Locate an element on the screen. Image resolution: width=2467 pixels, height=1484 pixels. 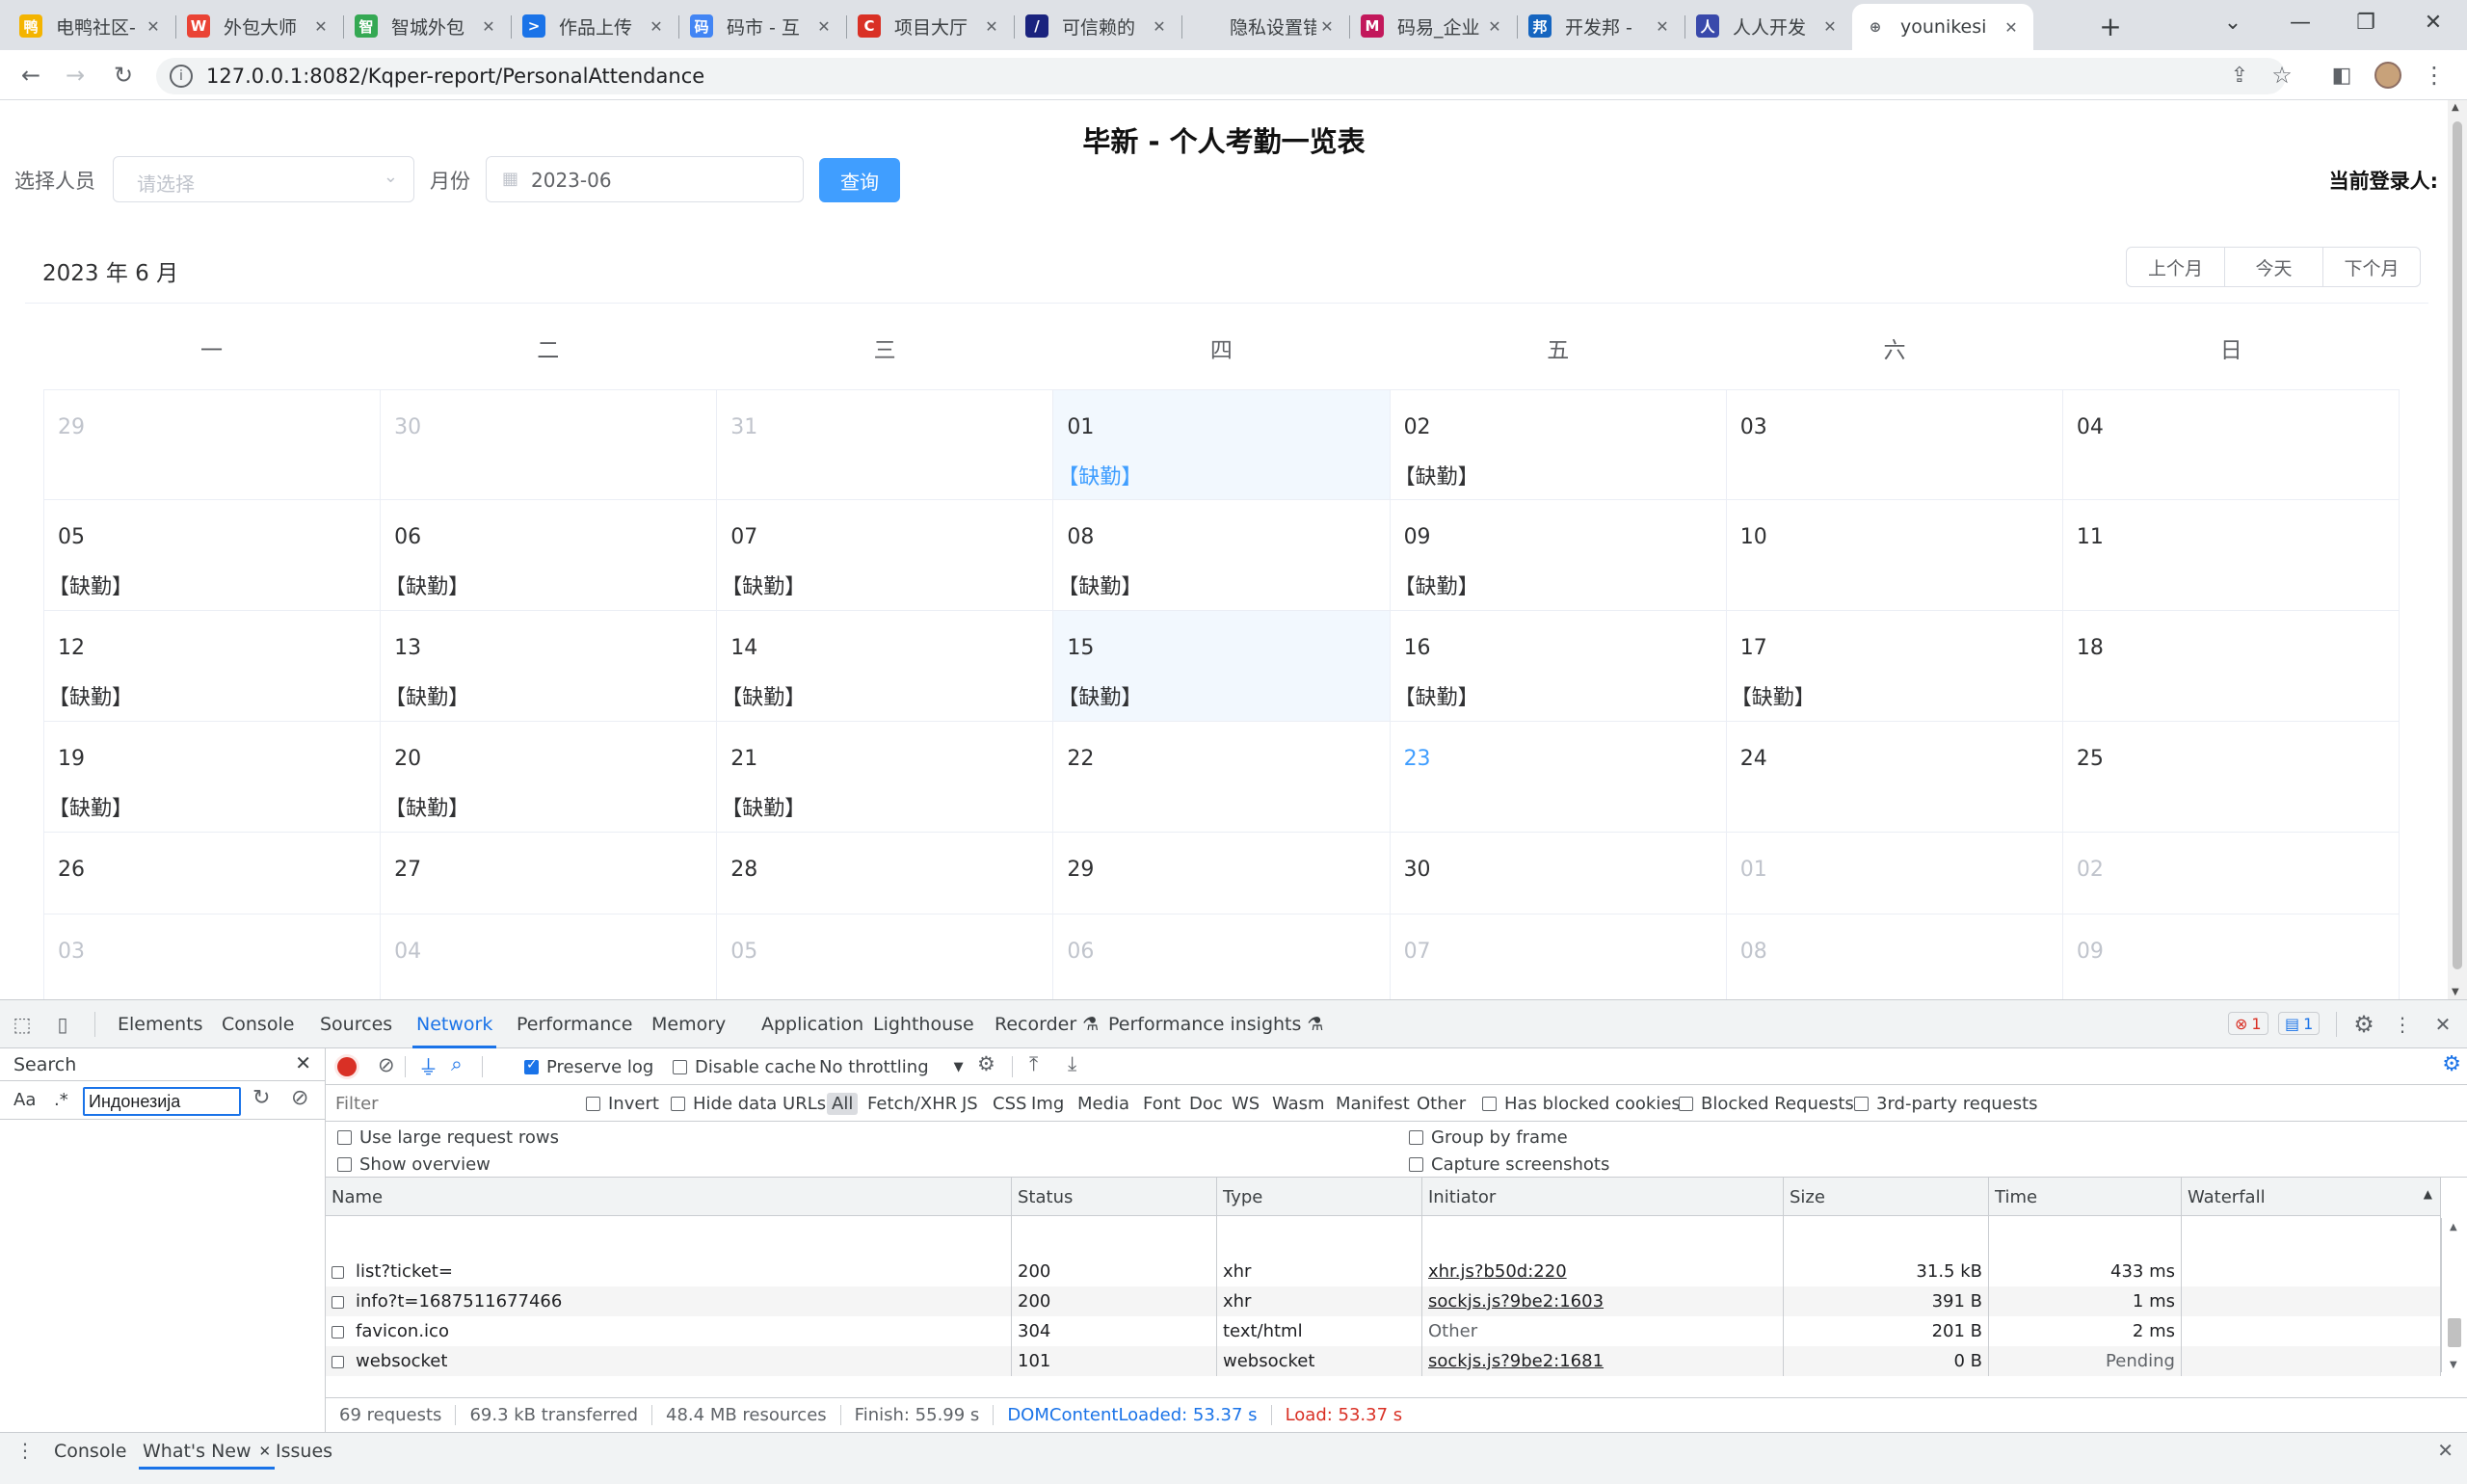
filter-type-doc: Doc is located at coordinates (1206, 1104).